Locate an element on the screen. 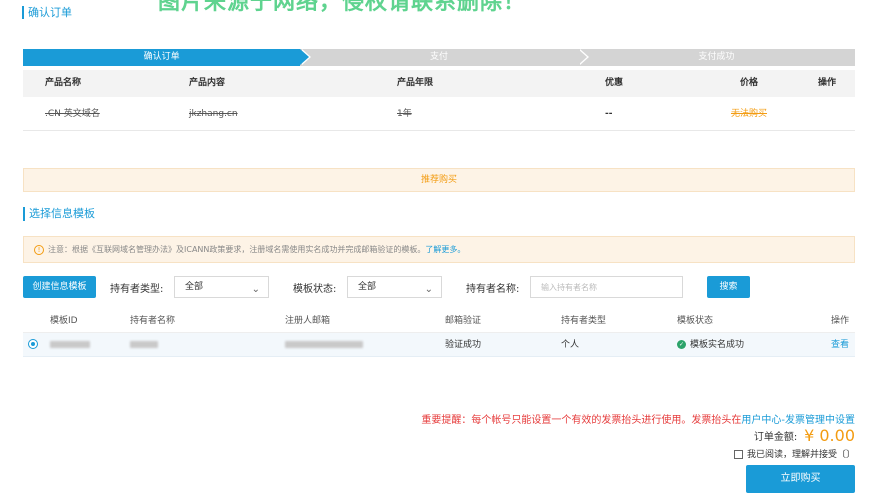 The width and height of the screenshot is (877, 500). header-template-status: 模板状态 is located at coordinates (695, 321).